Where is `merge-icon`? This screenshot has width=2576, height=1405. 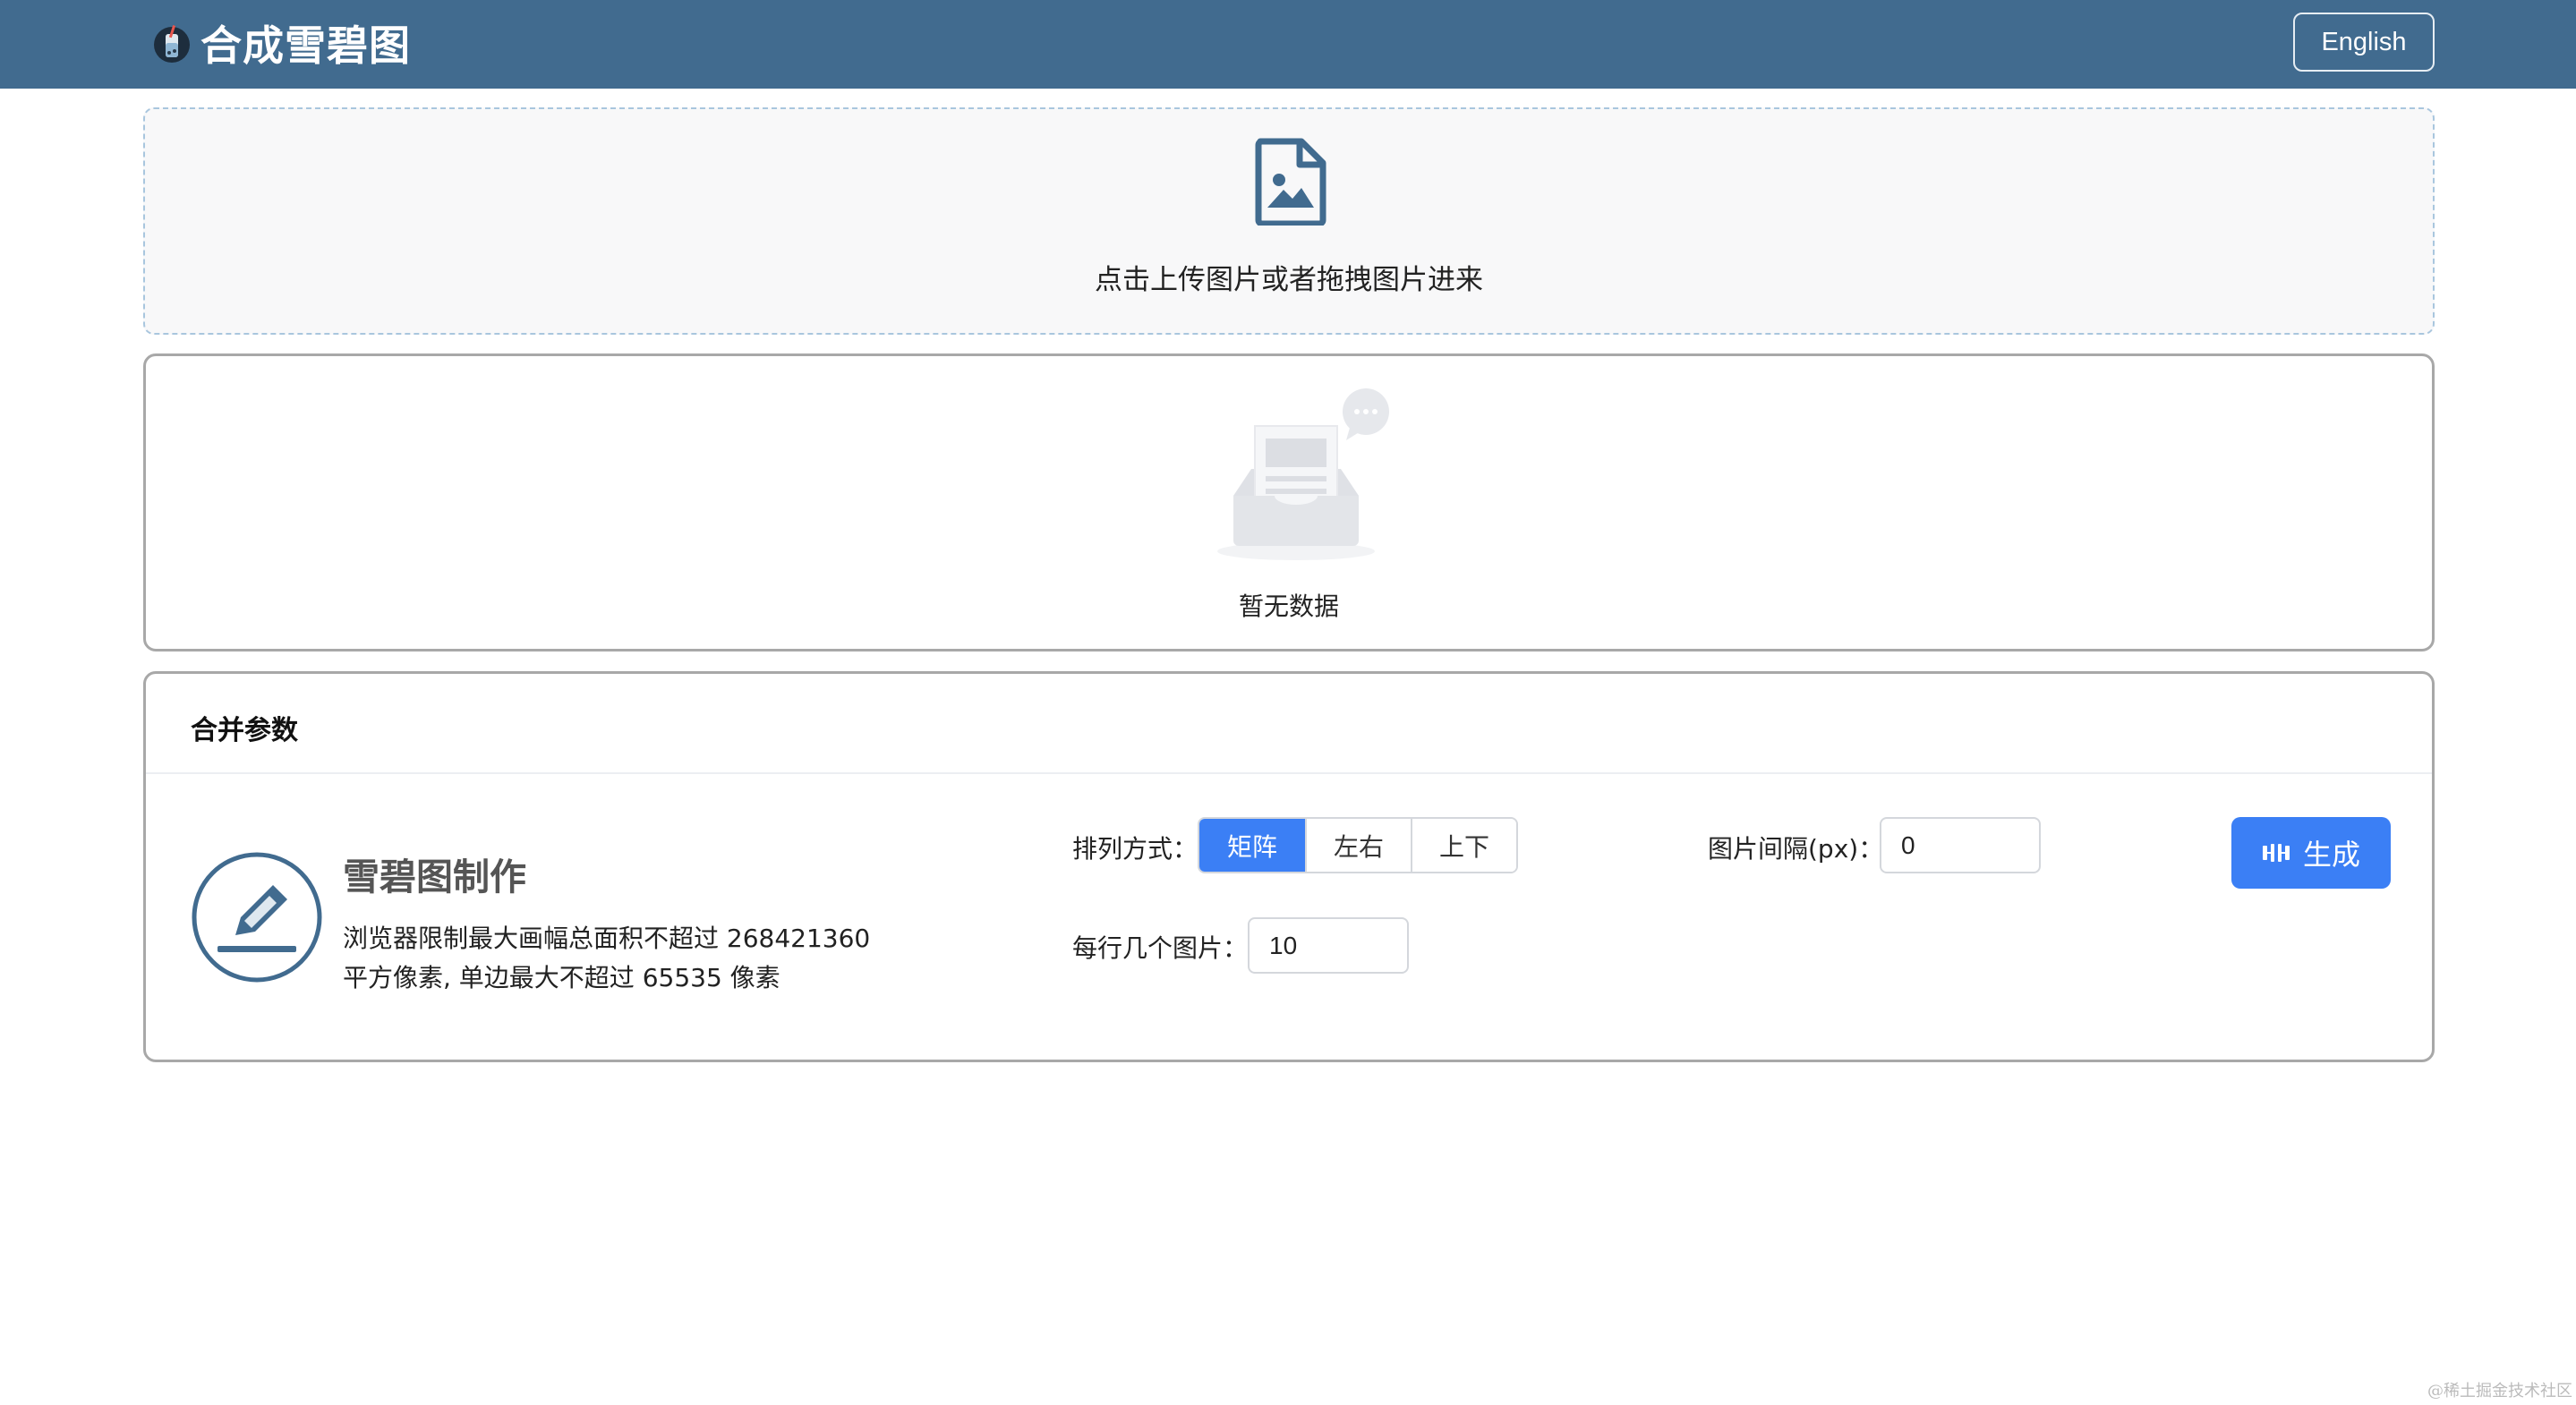 merge-icon is located at coordinates (2276, 853).